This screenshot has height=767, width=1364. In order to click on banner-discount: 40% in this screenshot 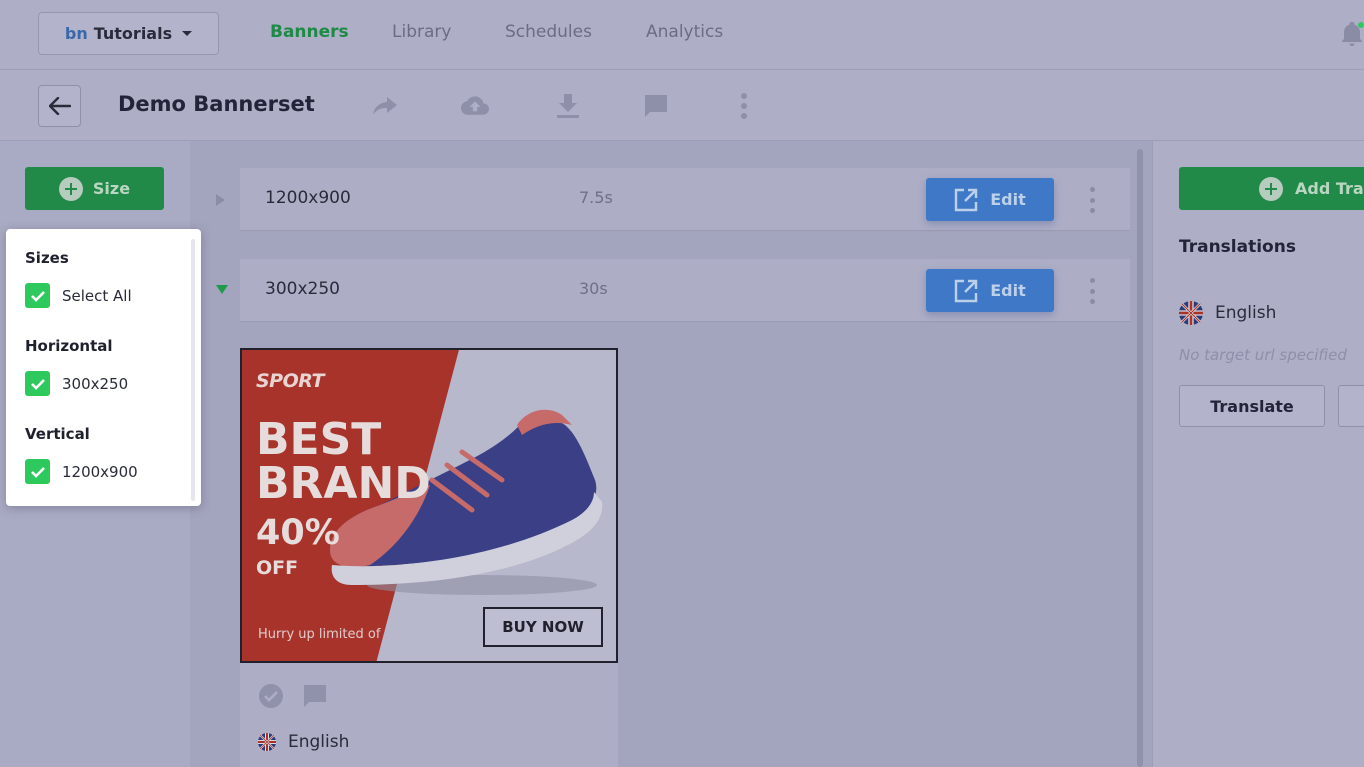, I will do `click(298, 533)`.